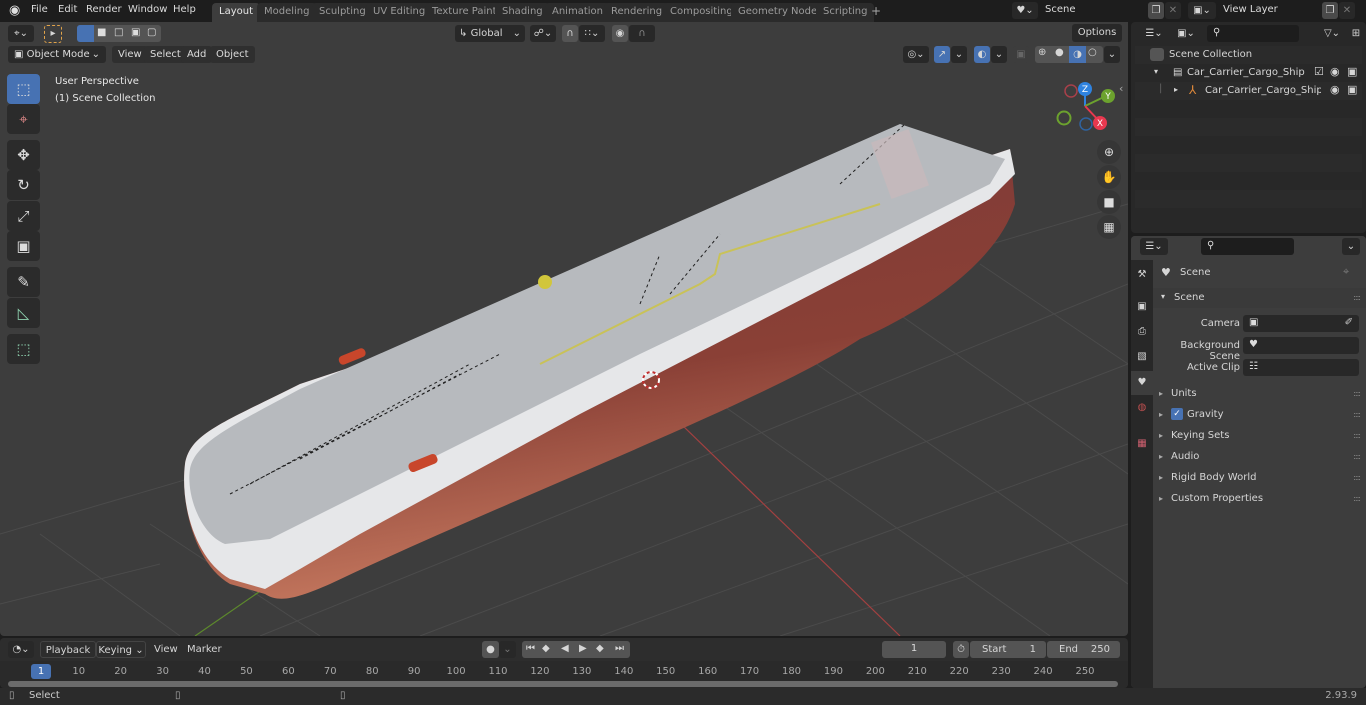  What do you see at coordinates (1109, 152) in the screenshot?
I see `zoom-view-button: ⊕` at bounding box center [1109, 152].